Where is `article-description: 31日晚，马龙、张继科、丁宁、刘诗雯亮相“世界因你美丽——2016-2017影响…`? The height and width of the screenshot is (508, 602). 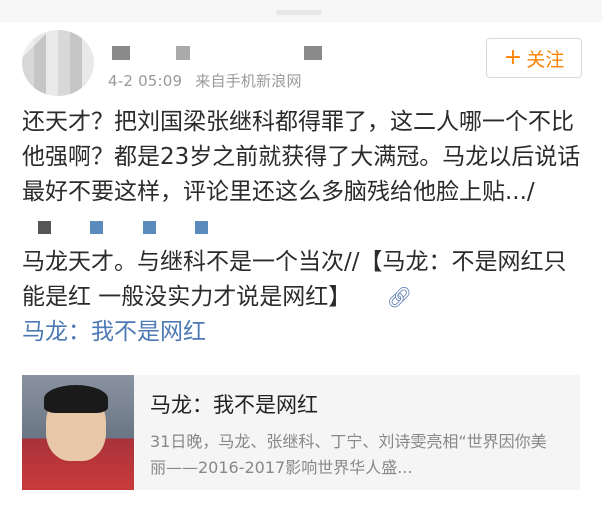 article-description: 31日晚，马龙、张继科、丁宁、刘诗雯亮相“世界因你美丽——2016-2017影响… is located at coordinates (348, 454).